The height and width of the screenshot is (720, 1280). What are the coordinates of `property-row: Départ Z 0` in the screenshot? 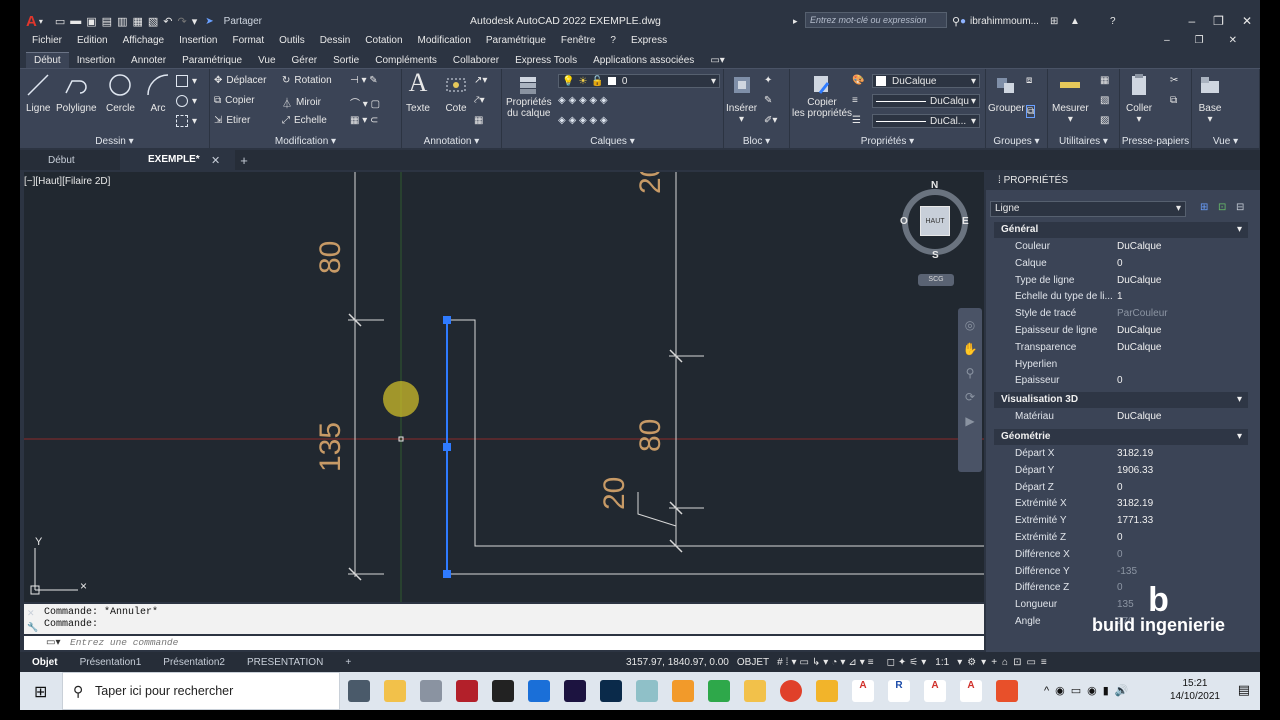 It's located at (1121, 488).